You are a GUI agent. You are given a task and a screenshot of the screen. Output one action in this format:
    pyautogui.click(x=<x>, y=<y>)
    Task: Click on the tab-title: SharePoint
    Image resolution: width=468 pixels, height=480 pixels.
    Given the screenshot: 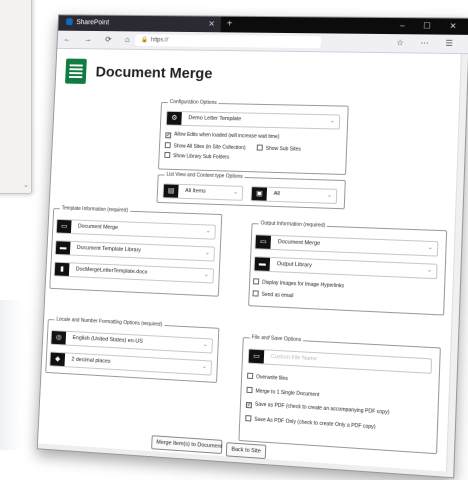 What is the action you would take?
    pyautogui.click(x=93, y=23)
    